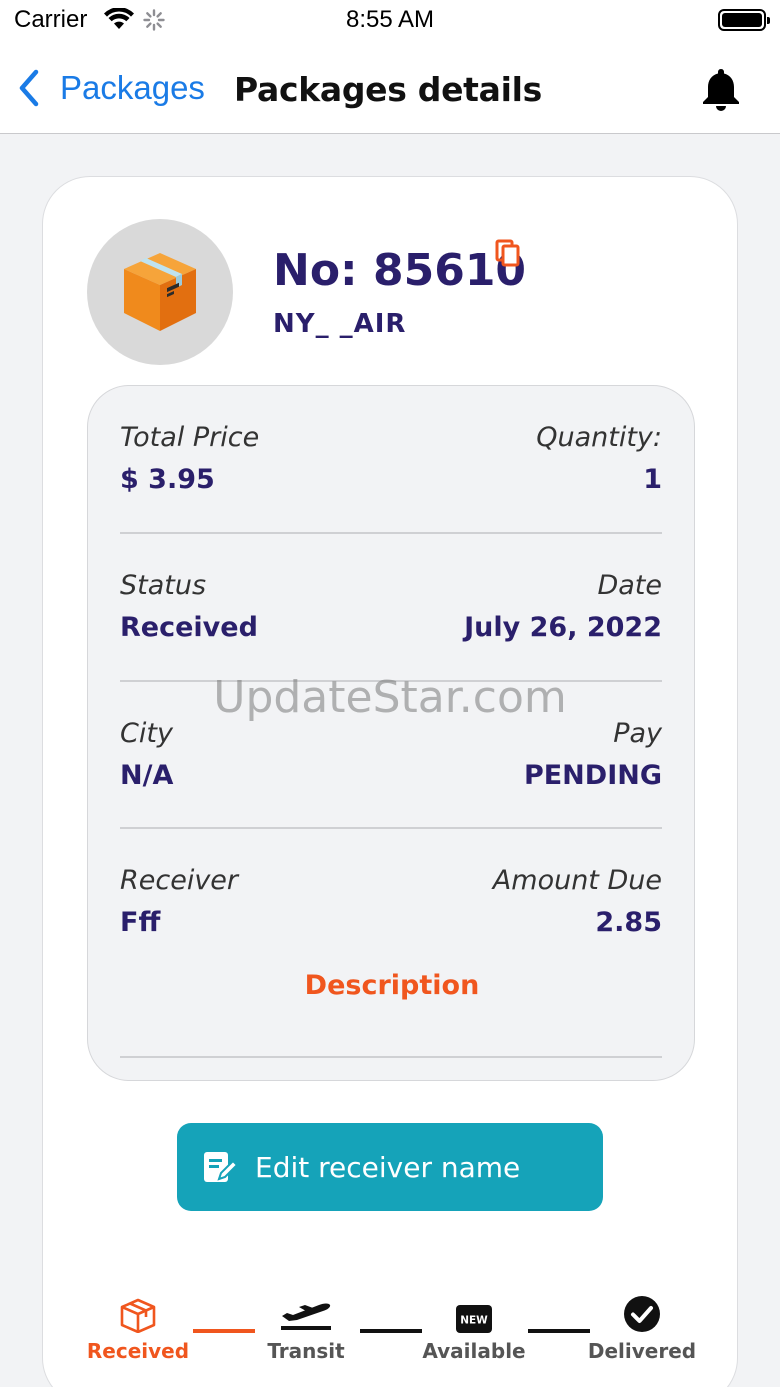  I want to click on pay-label: Pay, so click(637, 733).